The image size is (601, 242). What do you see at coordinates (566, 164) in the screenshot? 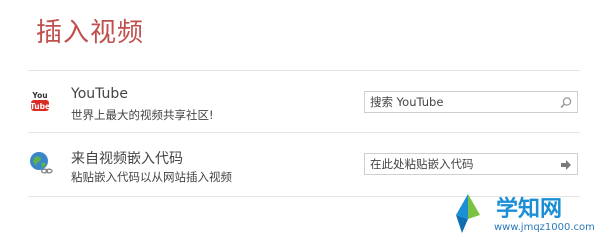
I see `arrow-right-icon` at bounding box center [566, 164].